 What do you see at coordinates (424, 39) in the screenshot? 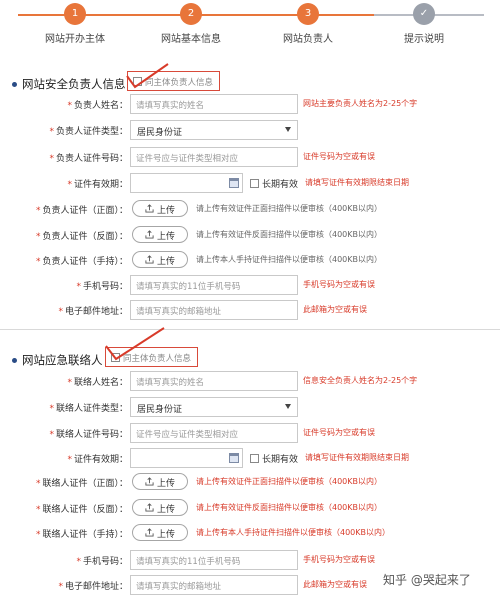
I see `step-label: 提示说明` at bounding box center [424, 39].